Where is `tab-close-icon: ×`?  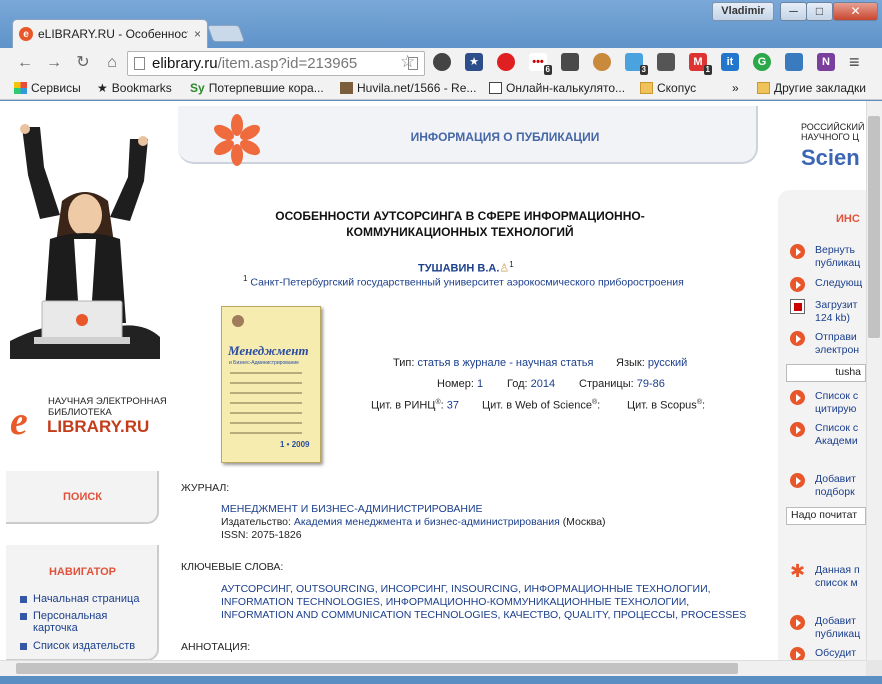 tab-close-icon: × is located at coordinates (197, 34).